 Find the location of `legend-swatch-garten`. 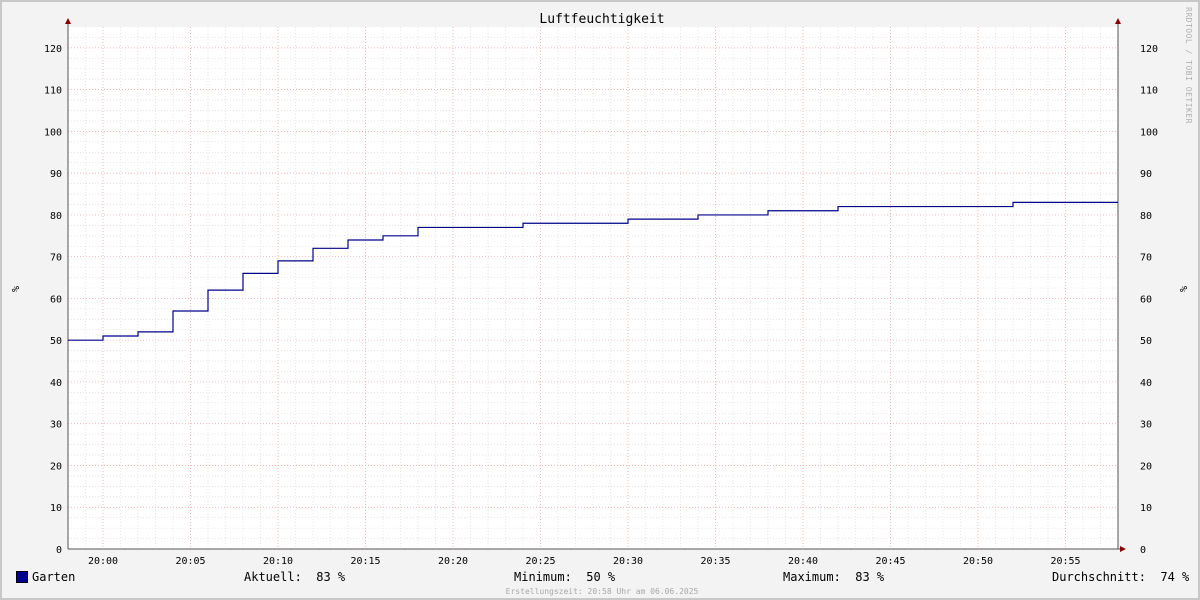

legend-swatch-garten is located at coordinates (22, 577).